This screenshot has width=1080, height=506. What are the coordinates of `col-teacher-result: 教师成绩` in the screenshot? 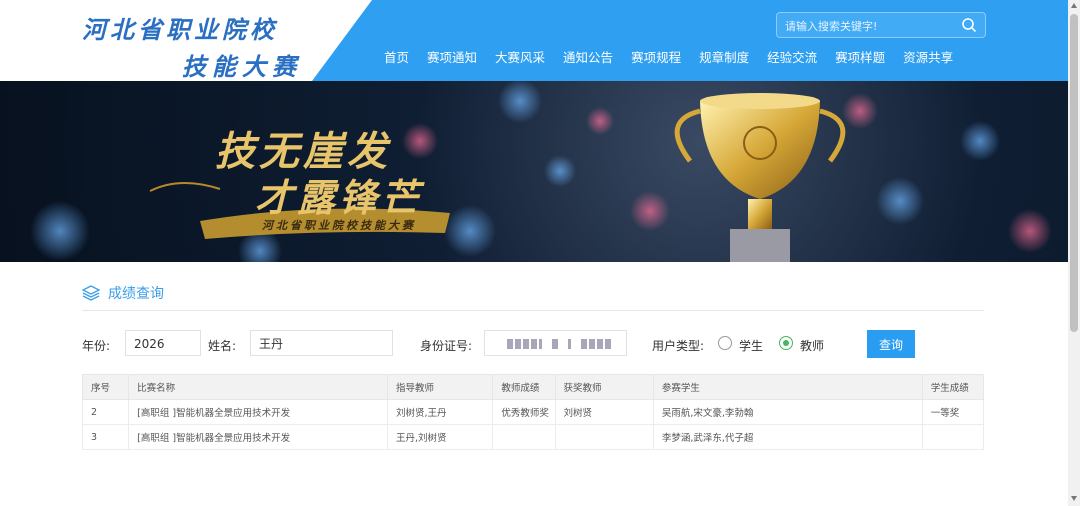 It's located at (524, 387).